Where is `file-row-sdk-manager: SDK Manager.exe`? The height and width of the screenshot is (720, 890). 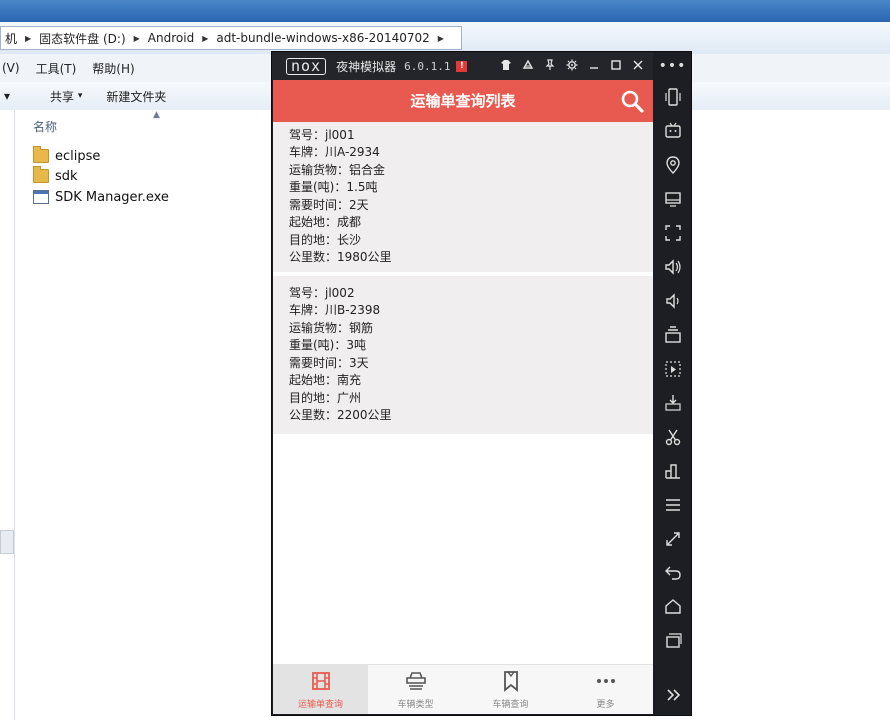
file-row-sdk-manager: SDK Manager.exe is located at coordinates (101, 197).